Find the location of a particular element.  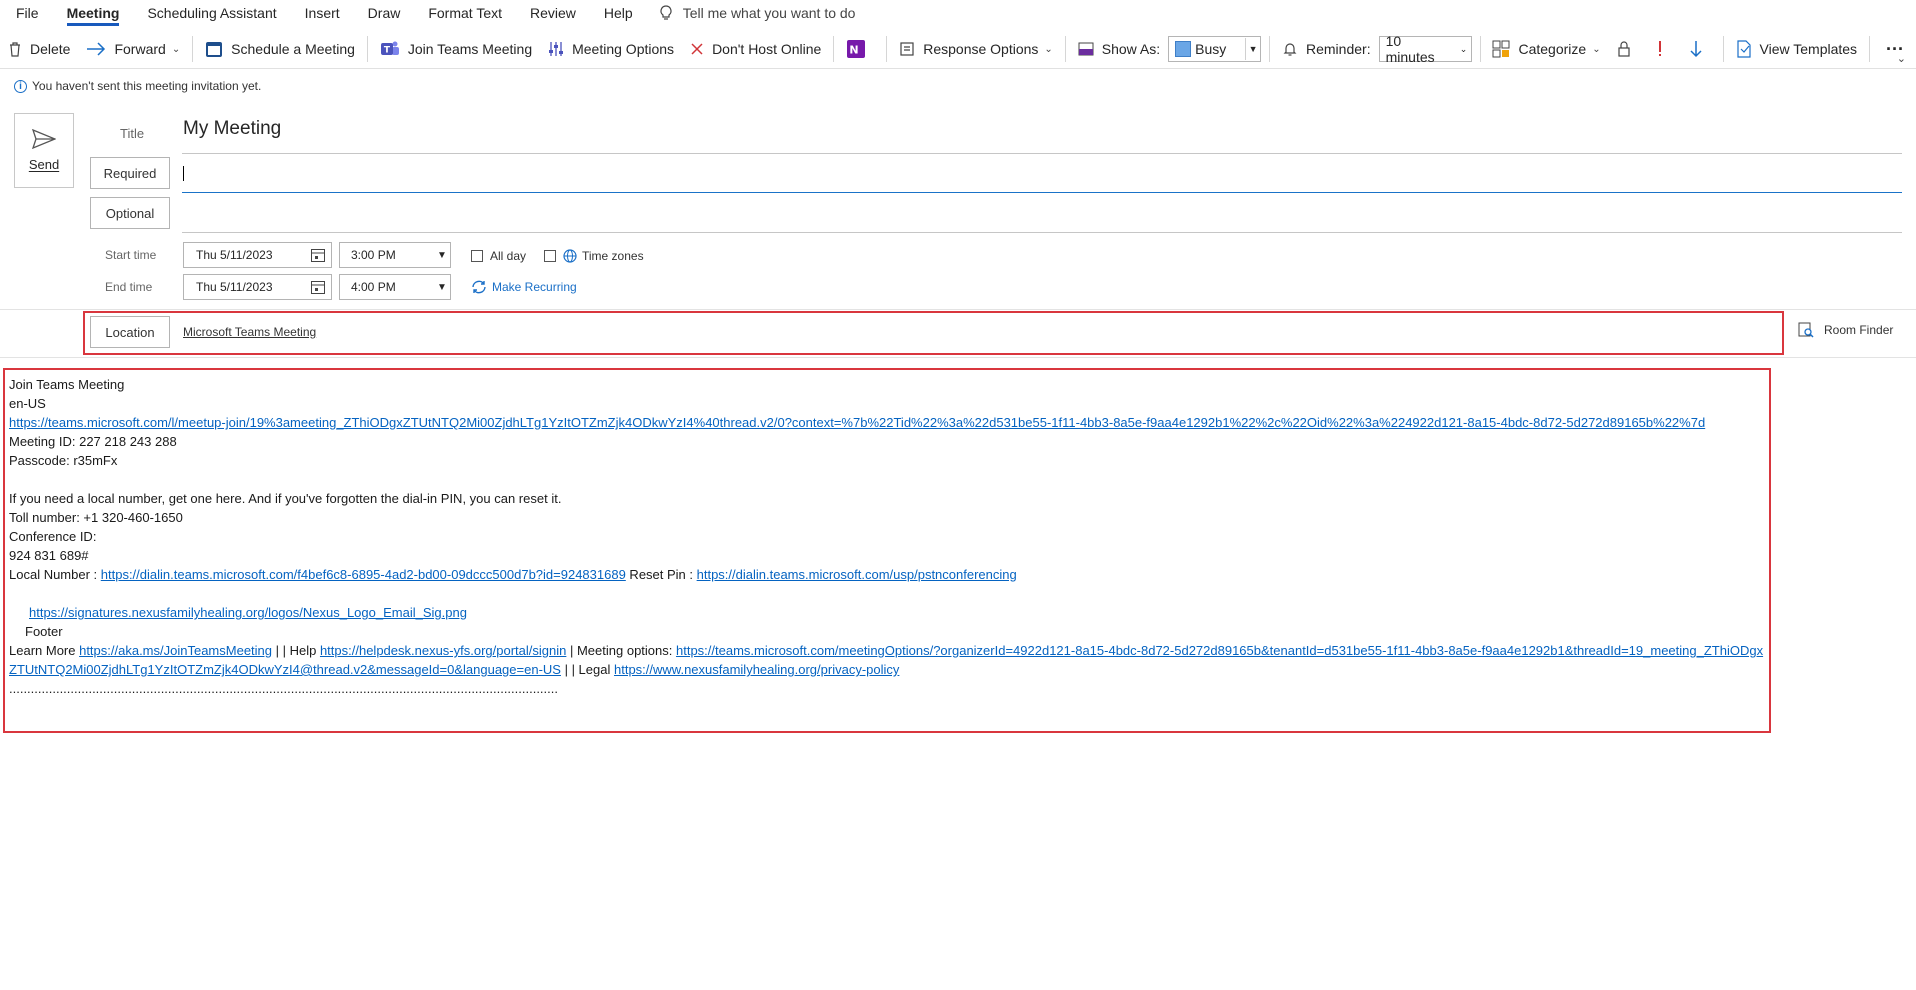

more-options-button: ··· is located at coordinates (1895, 49).